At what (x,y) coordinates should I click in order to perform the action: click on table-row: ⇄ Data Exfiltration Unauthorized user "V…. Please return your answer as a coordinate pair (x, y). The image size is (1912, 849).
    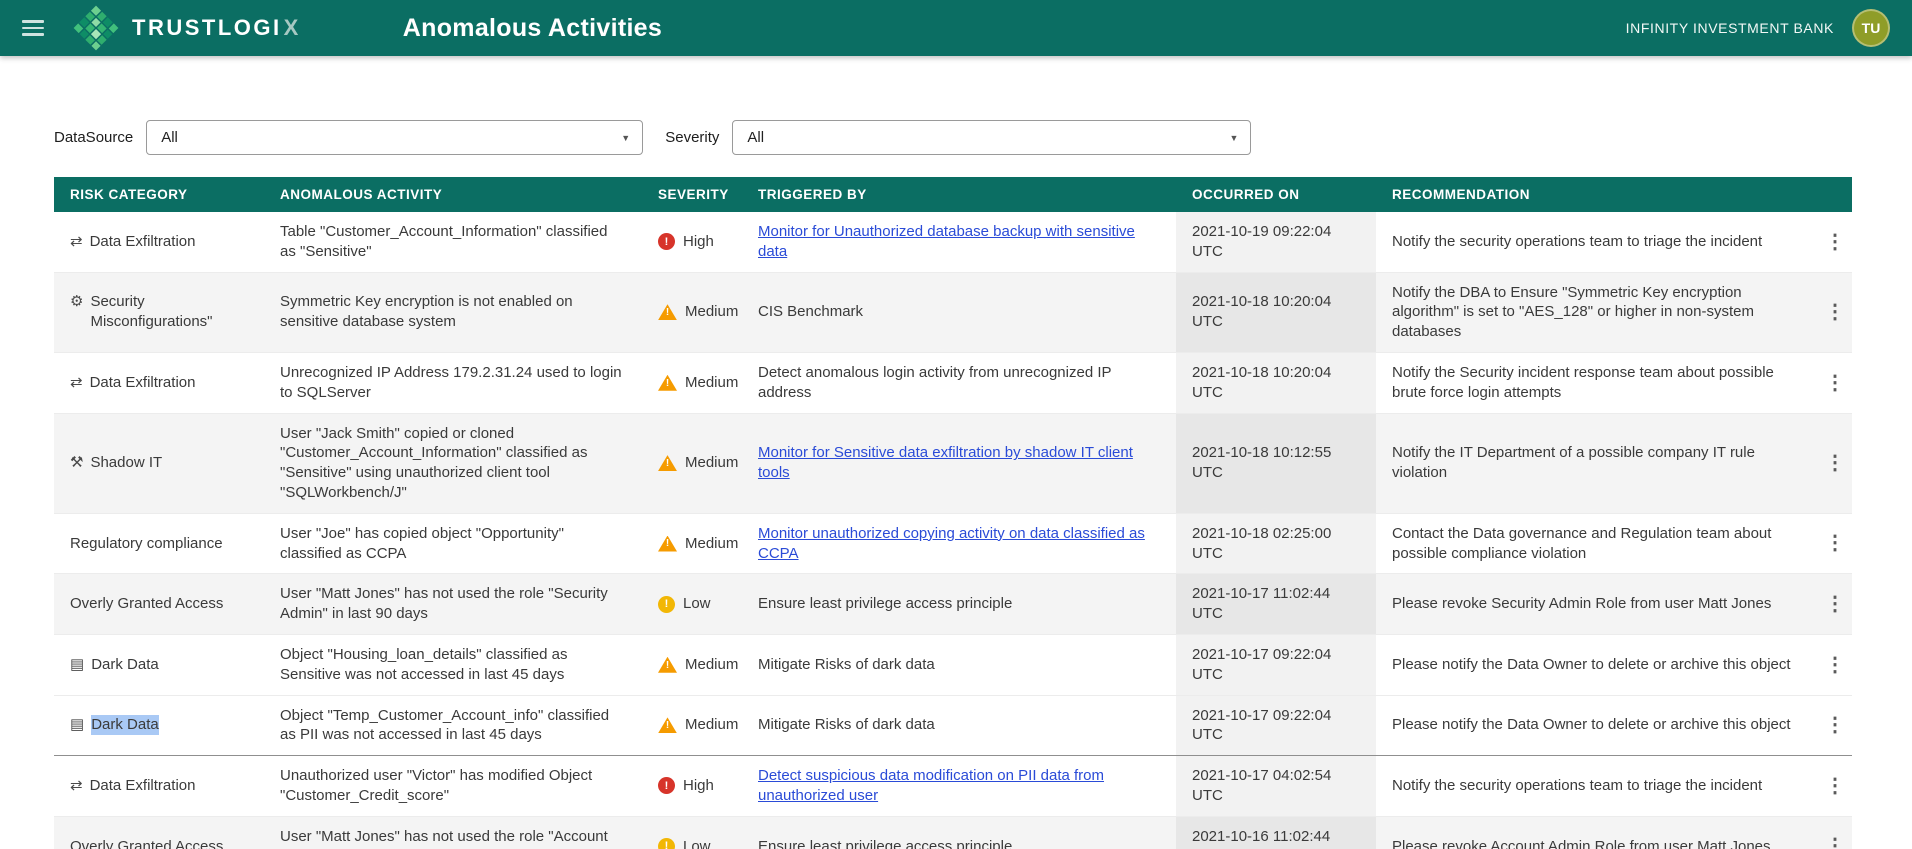
    Looking at the image, I should click on (953, 786).